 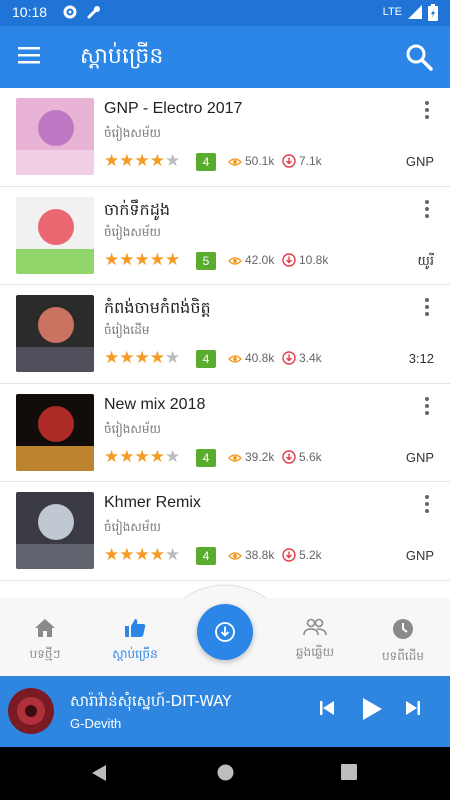 What do you see at coordinates (30, 57) in the screenshot?
I see `menu-icon` at bounding box center [30, 57].